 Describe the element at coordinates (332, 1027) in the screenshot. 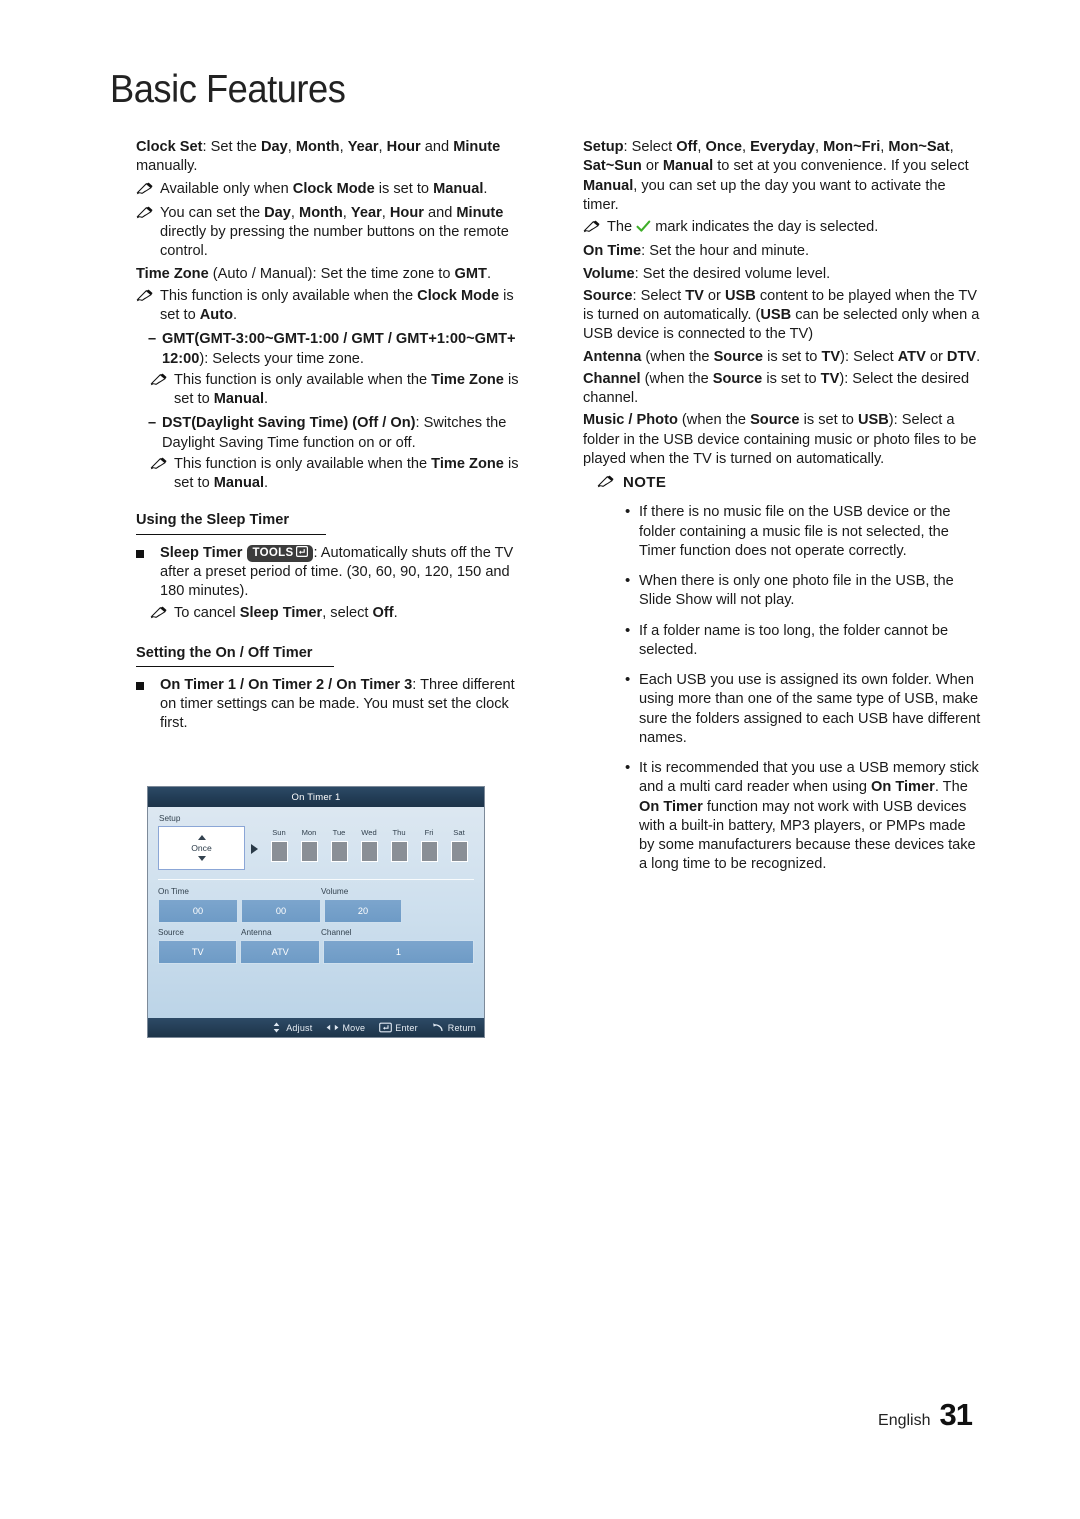

I see `left-right-arrow-icon` at that location.